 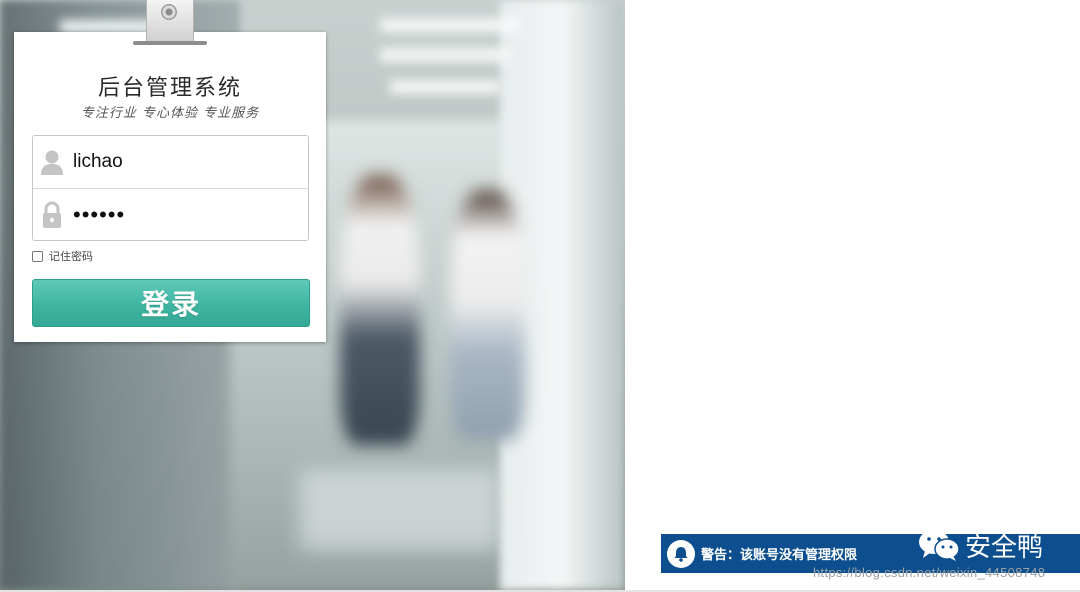 I want to click on lock-icon, so click(x=52, y=215).